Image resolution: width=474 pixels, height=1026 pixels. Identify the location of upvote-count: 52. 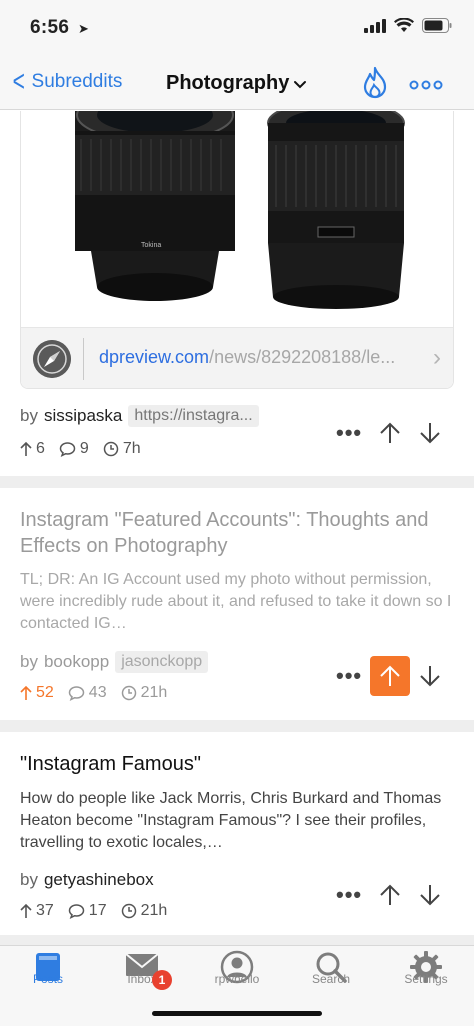
(37, 693).